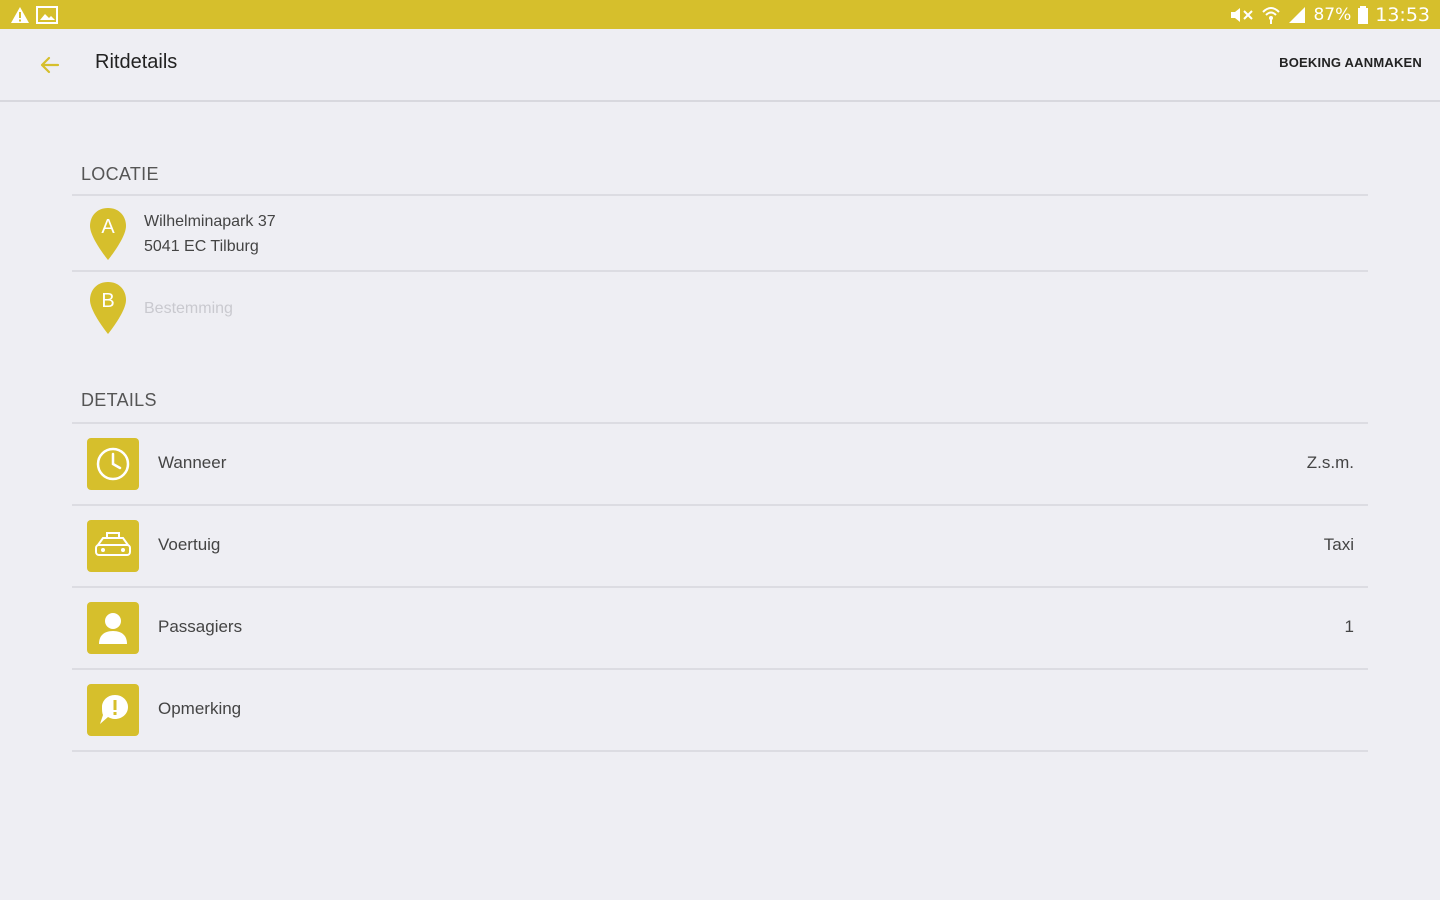 The height and width of the screenshot is (900, 1440). Describe the element at coordinates (108, 227) in the screenshot. I see `pickup-marker-letter: A` at that location.